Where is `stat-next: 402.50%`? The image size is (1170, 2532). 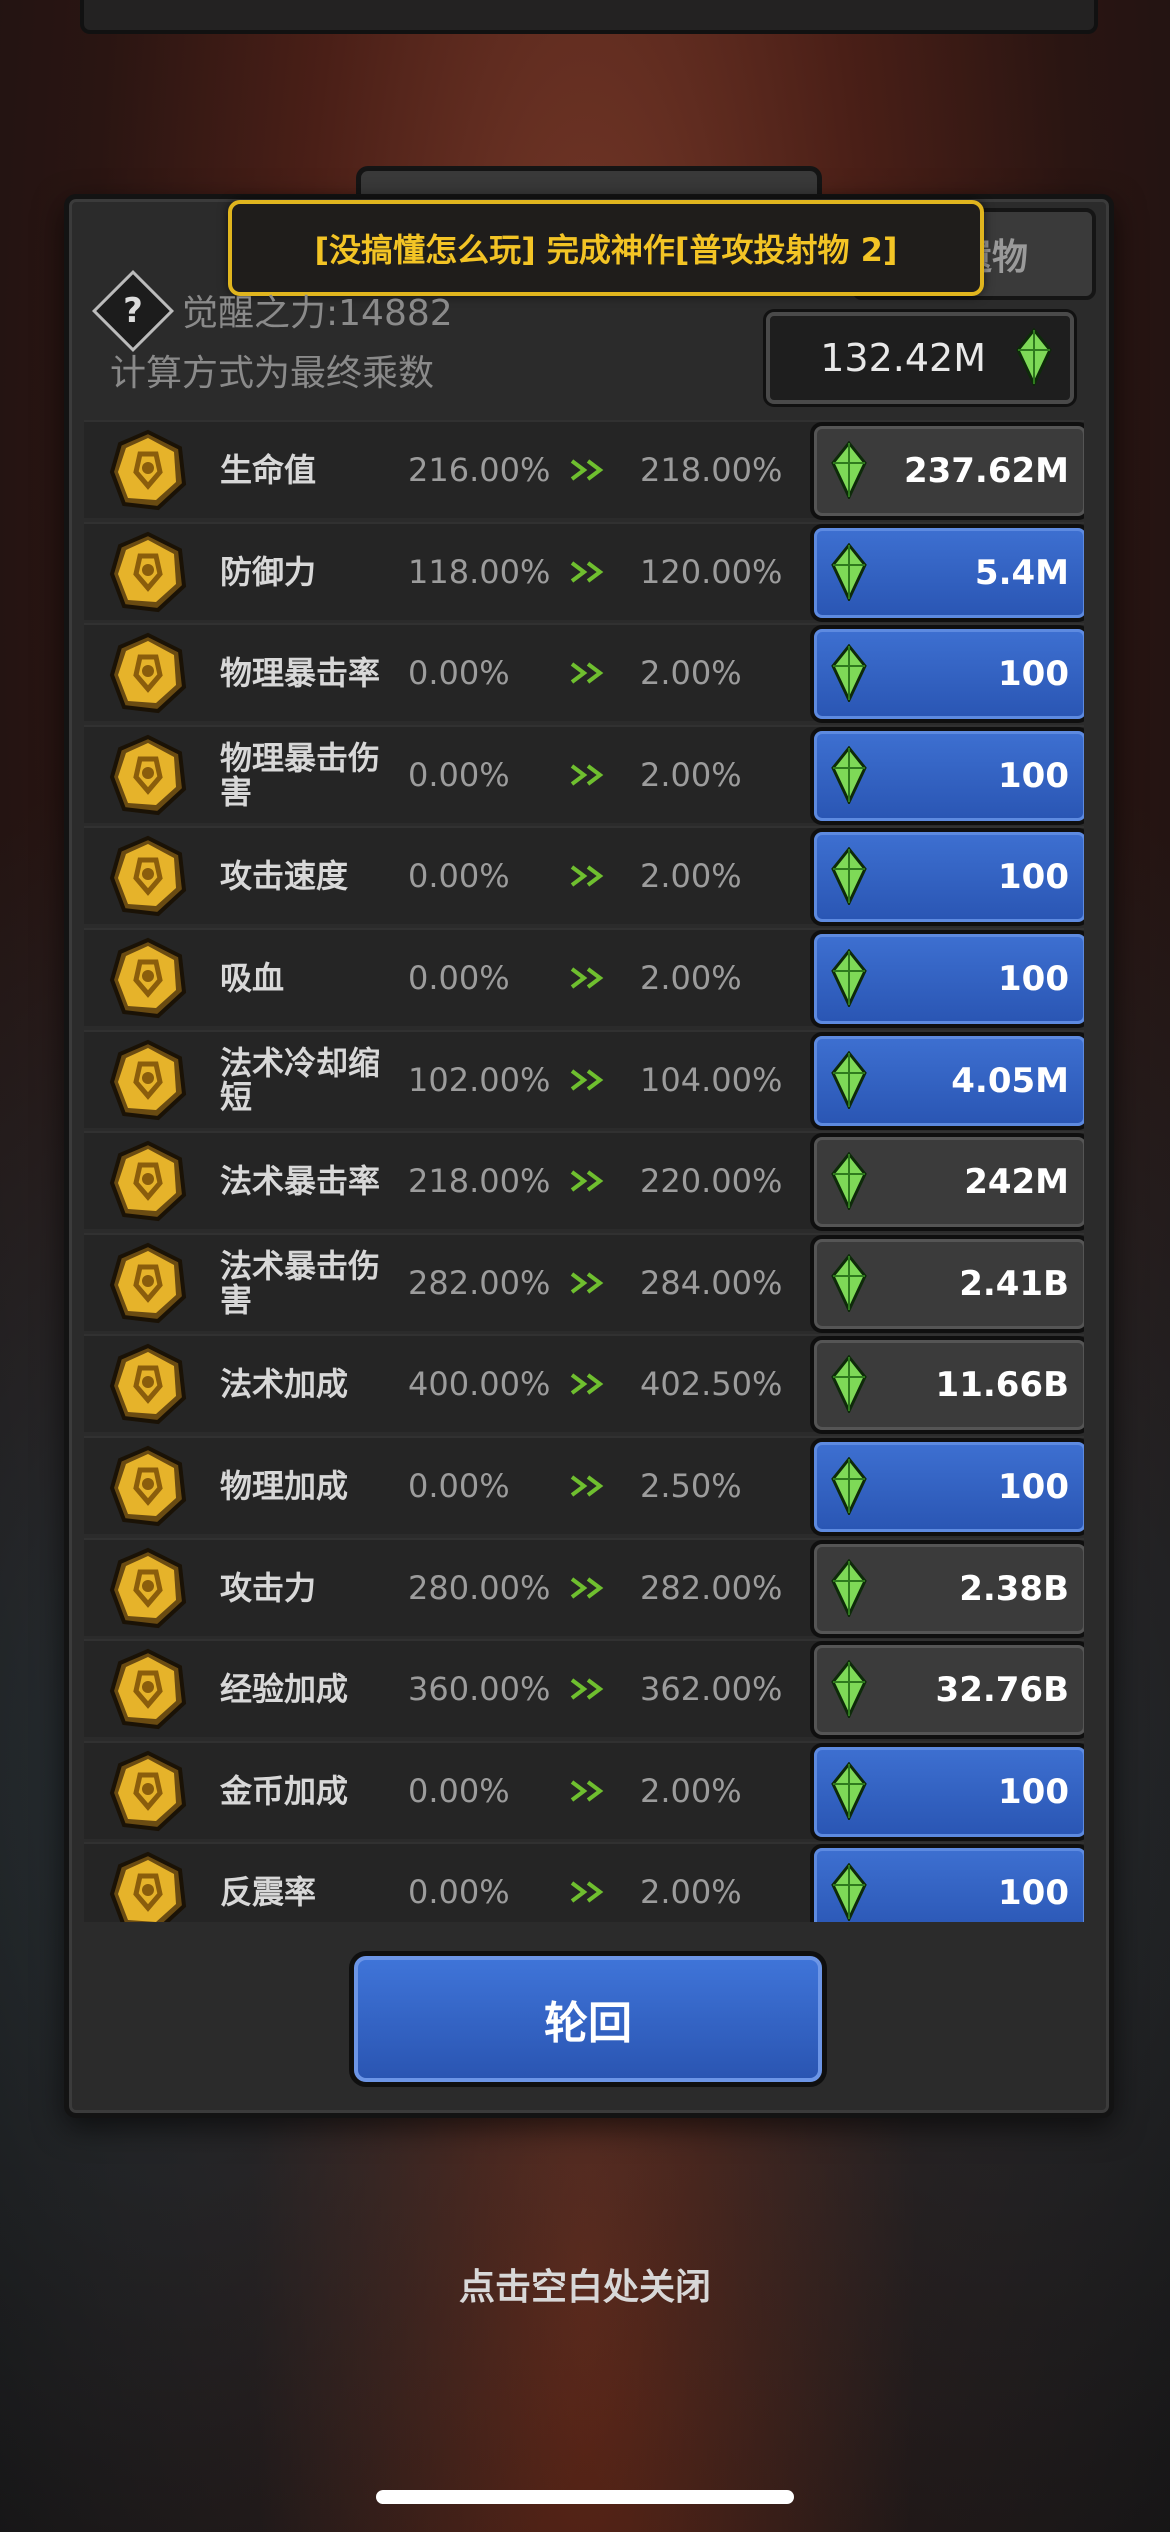 stat-next: 402.50% is located at coordinates (711, 1384).